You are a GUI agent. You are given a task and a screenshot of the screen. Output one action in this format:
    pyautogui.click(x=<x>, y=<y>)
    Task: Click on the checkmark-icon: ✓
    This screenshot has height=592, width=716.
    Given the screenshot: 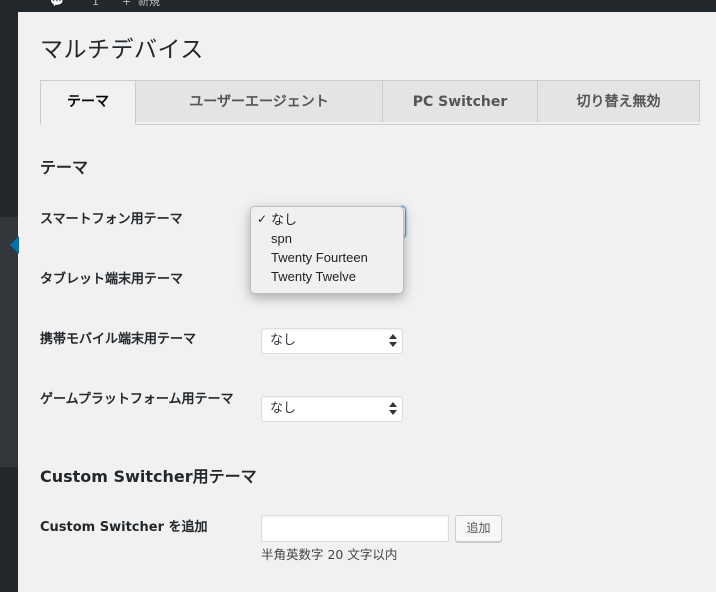 What is the action you would take?
    pyautogui.click(x=262, y=219)
    